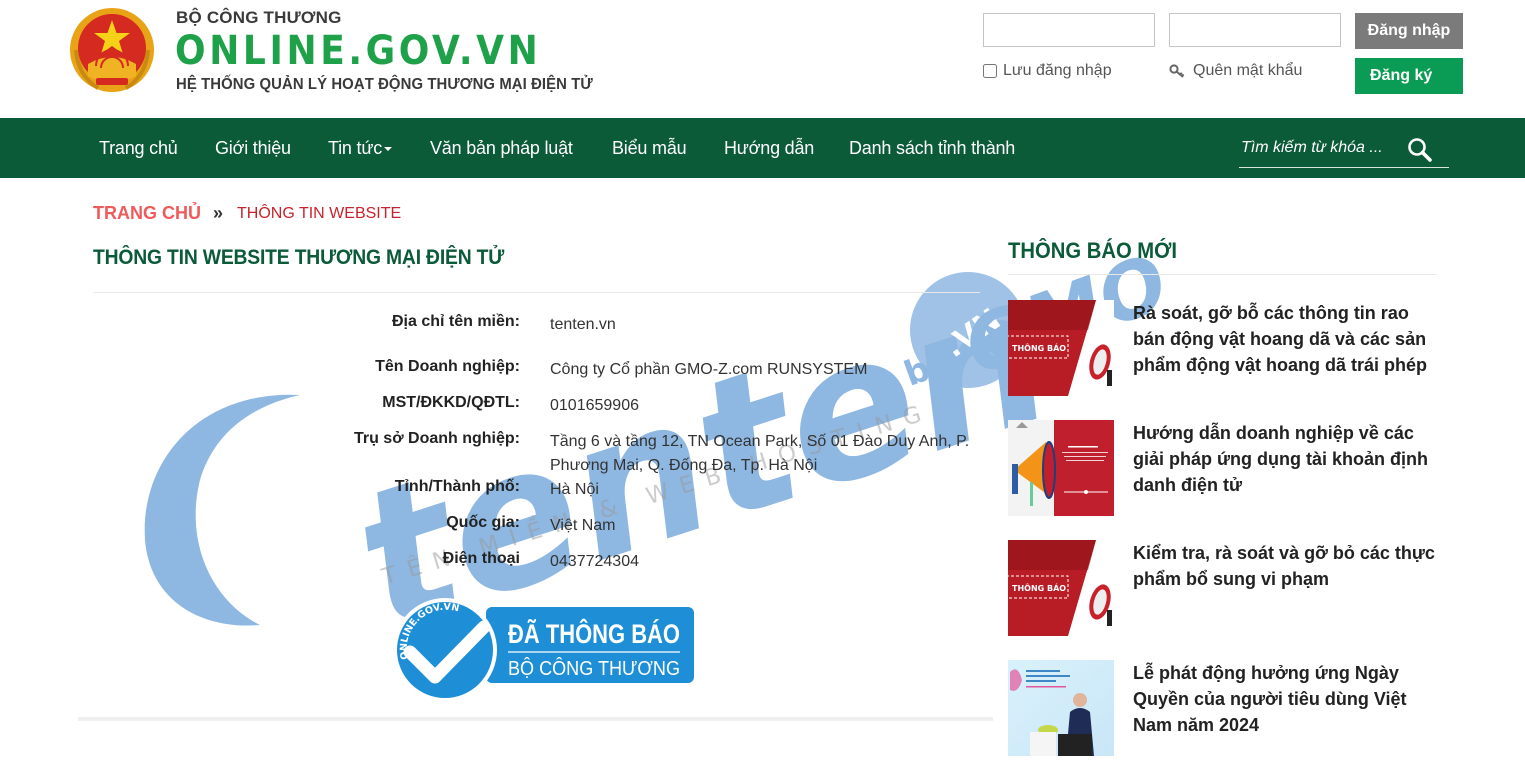 The height and width of the screenshot is (774, 1525). I want to click on info-label: MST/ĐKKD/QĐTL:, so click(451, 402).